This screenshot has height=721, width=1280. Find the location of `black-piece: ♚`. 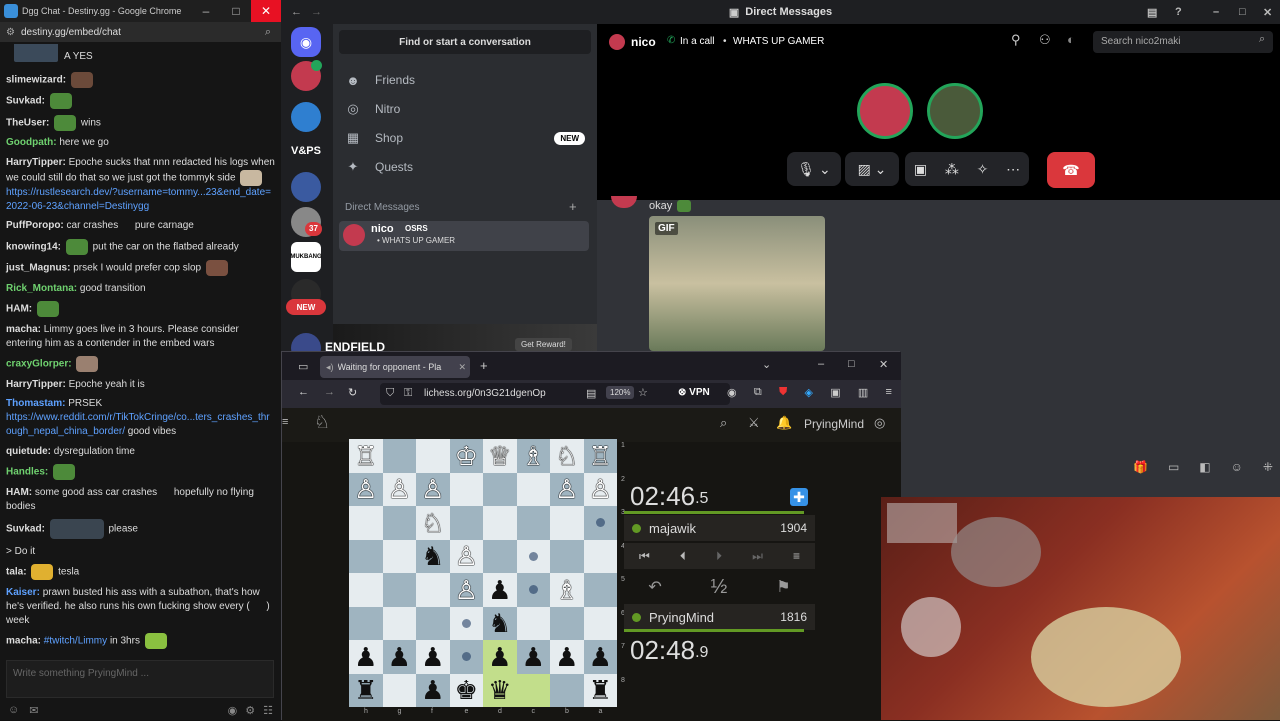

black-piece: ♚ is located at coordinates (466, 690).